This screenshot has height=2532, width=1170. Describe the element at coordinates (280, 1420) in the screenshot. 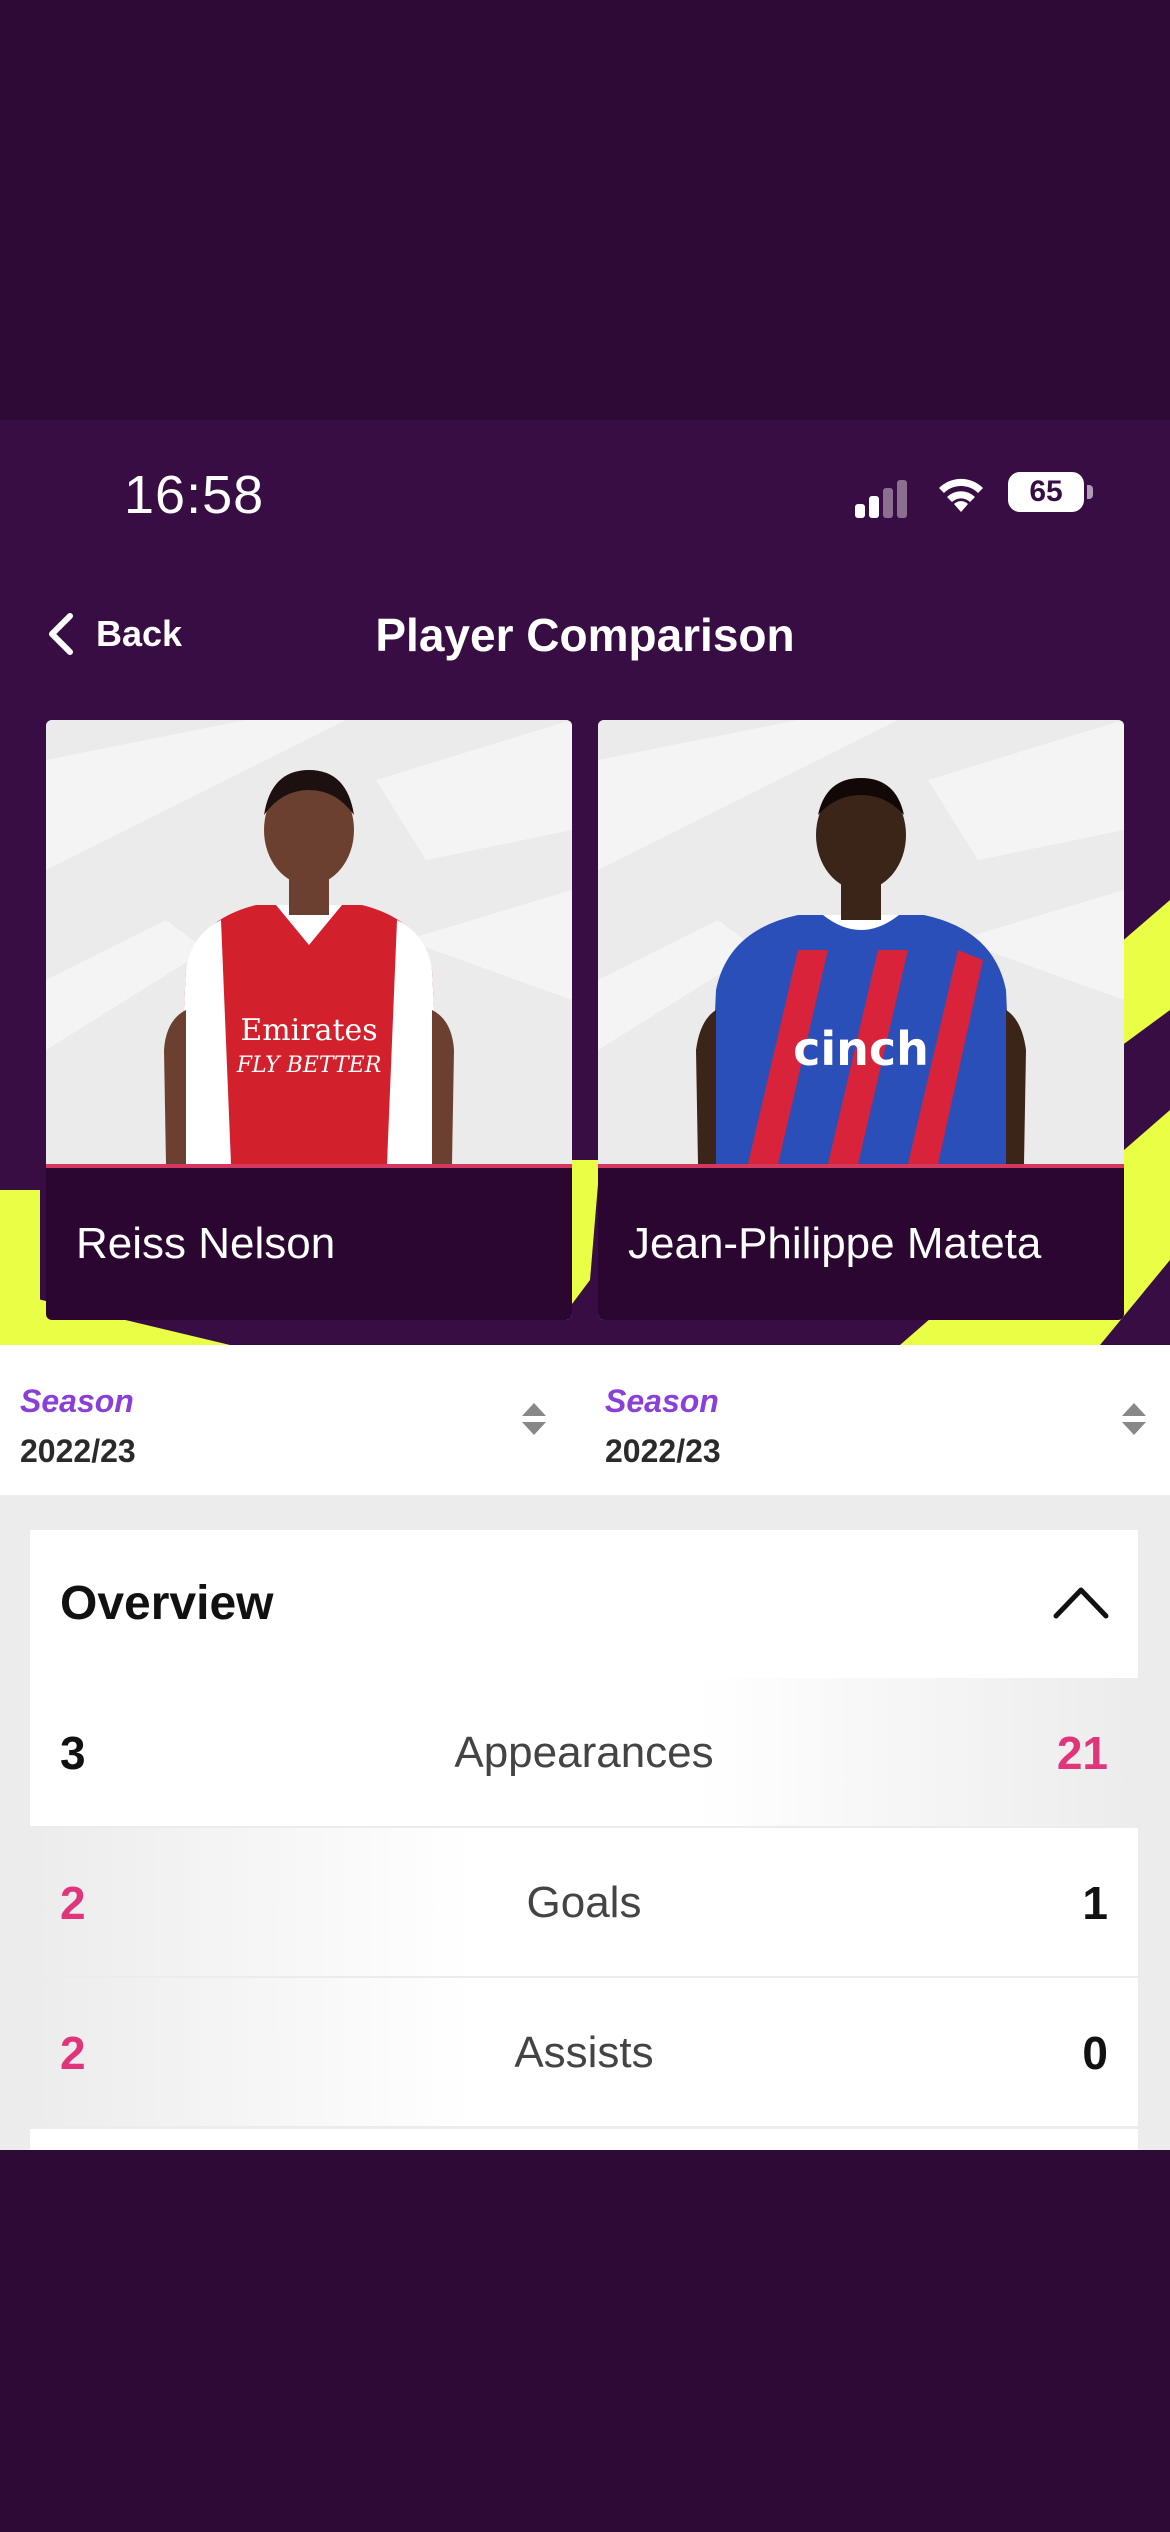

I see `season-select-left: Season 2022/23` at that location.